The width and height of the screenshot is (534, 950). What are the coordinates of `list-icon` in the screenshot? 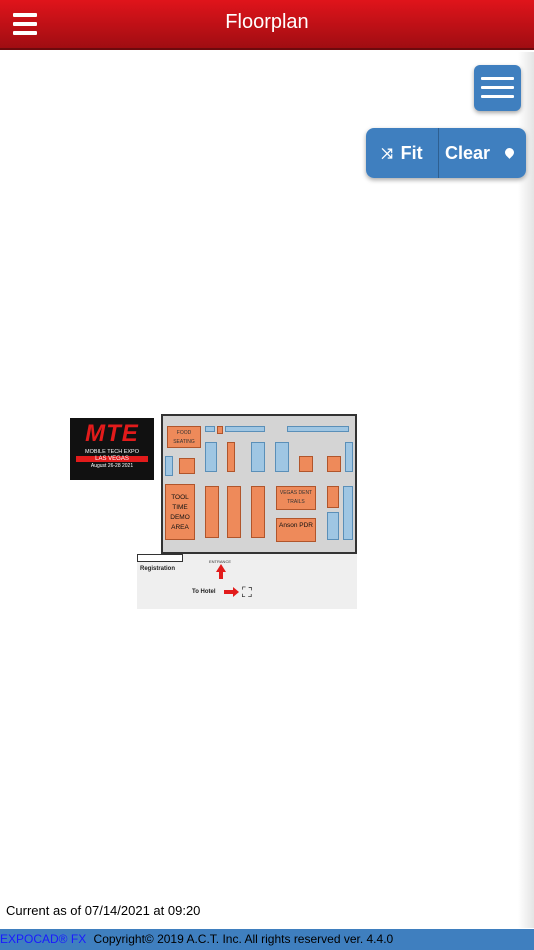 It's located at (497, 78).